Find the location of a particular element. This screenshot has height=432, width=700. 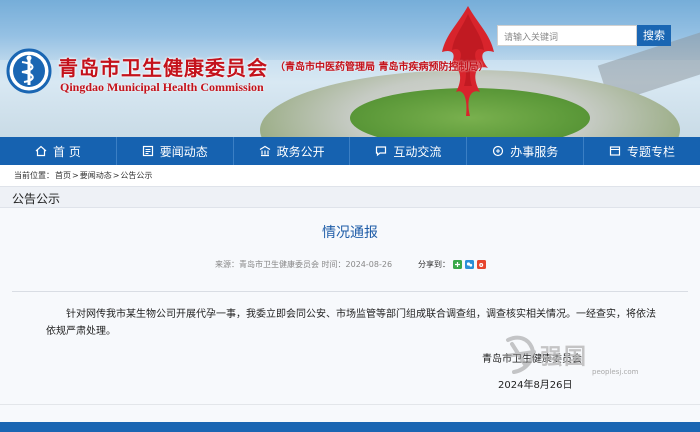

building-icon is located at coordinates (264, 151).